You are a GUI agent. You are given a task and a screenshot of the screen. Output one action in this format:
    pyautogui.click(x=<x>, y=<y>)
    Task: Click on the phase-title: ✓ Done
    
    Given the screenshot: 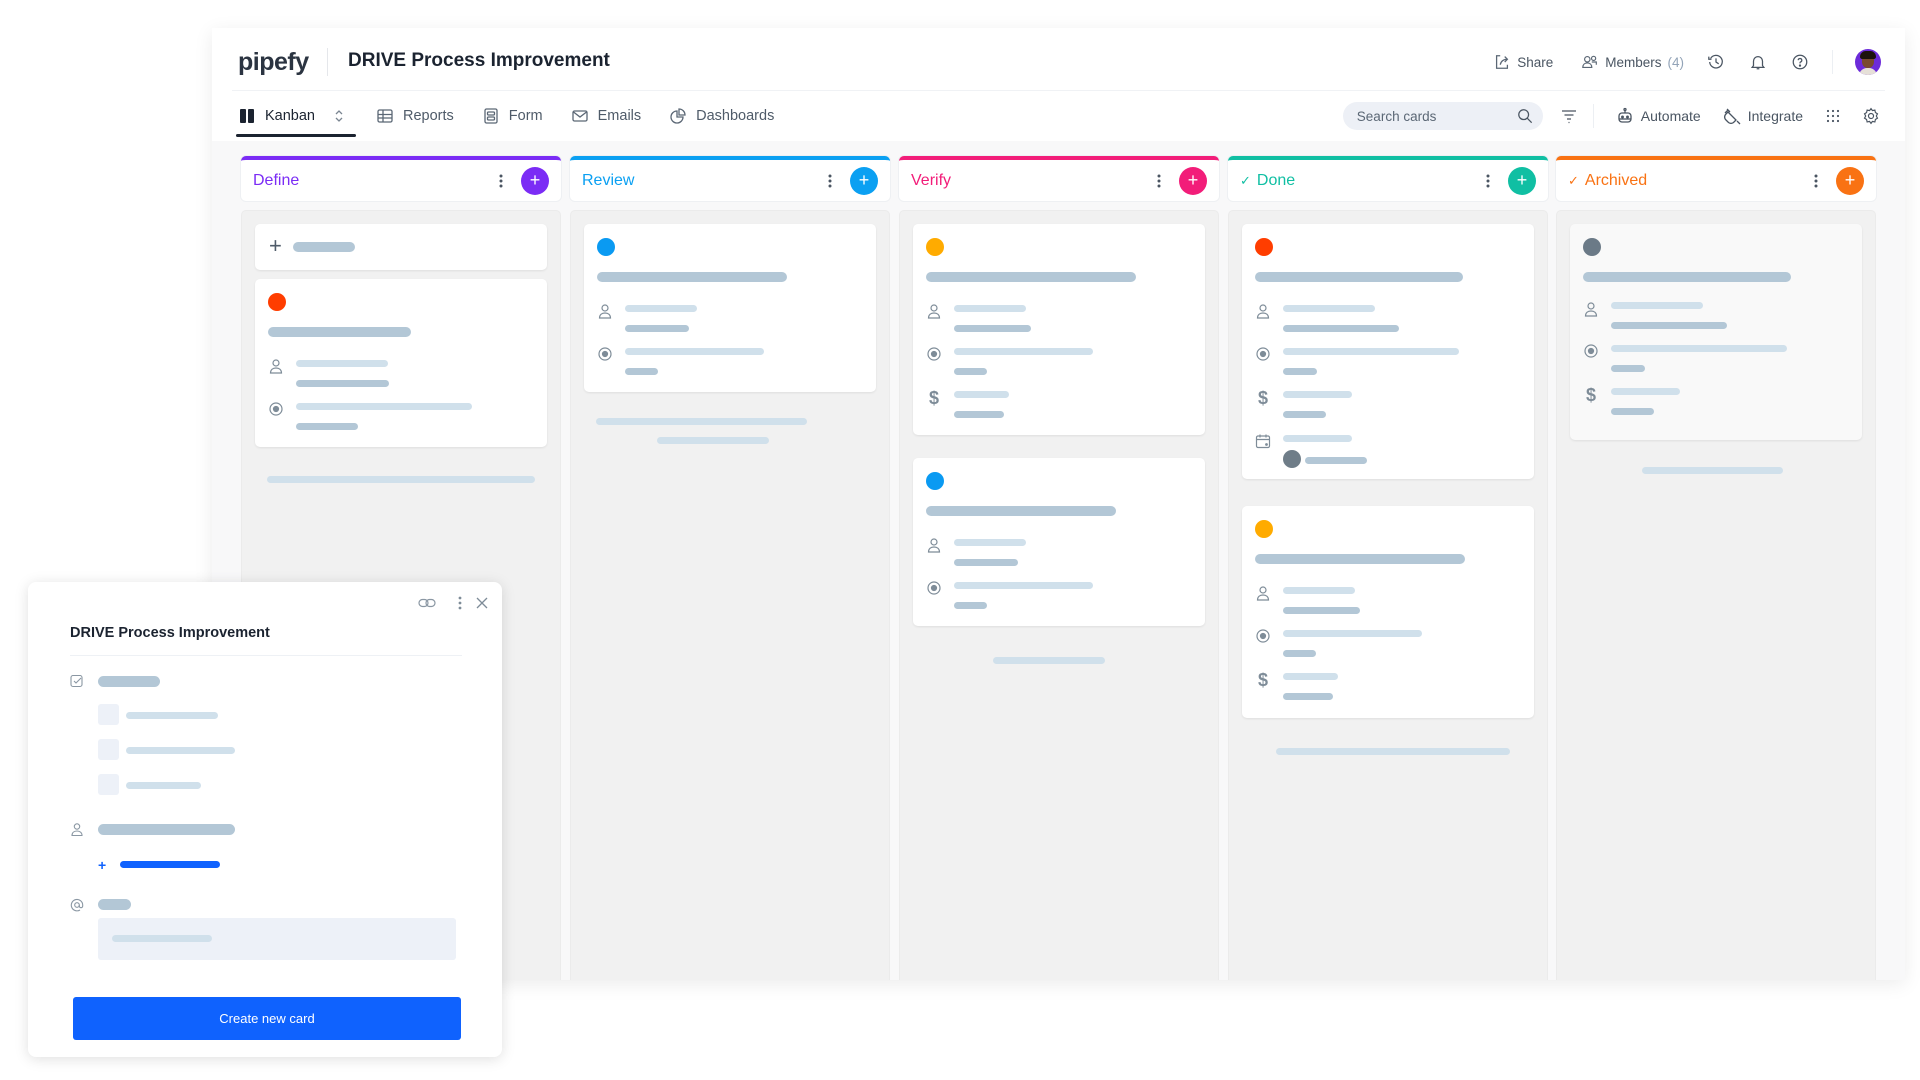 What is the action you would take?
    pyautogui.click(x=1360, y=181)
    